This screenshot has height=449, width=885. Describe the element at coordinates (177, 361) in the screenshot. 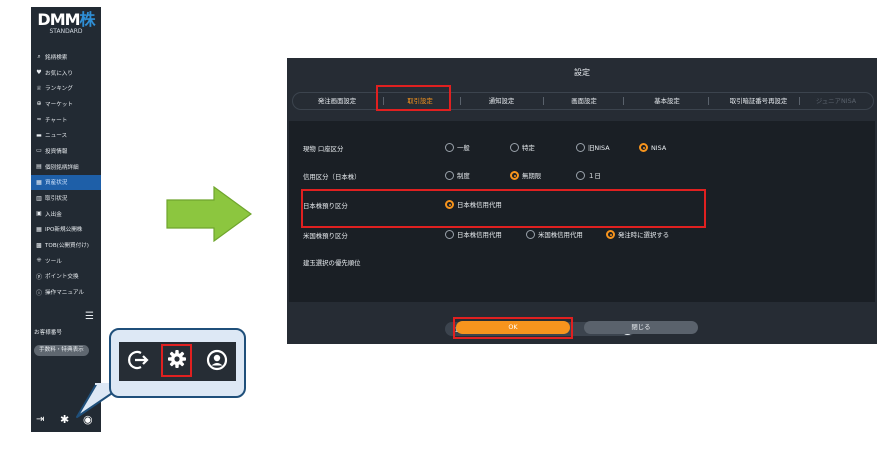

I see `callout-toolbar` at that location.